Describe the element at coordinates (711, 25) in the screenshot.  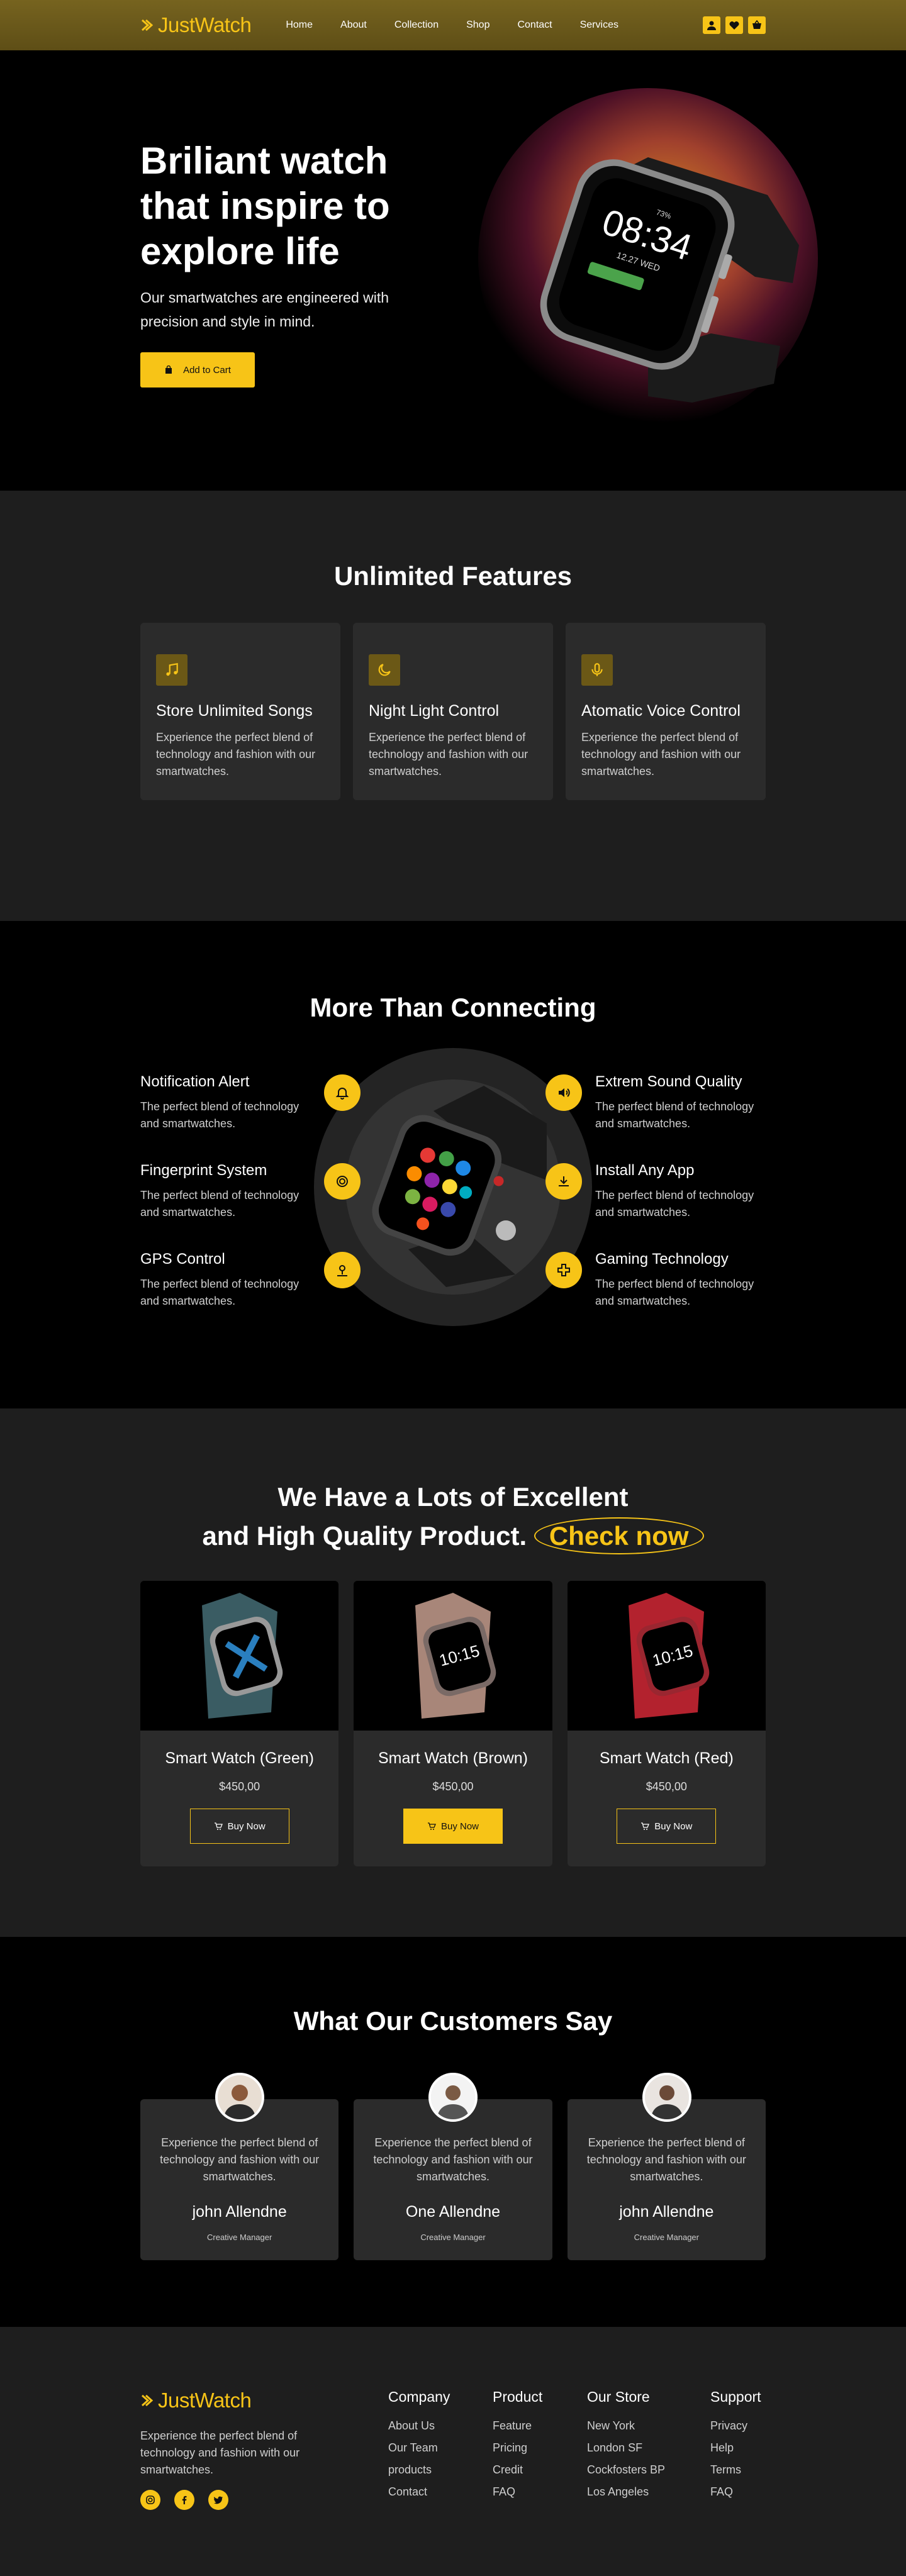
I see `user-icon` at that location.